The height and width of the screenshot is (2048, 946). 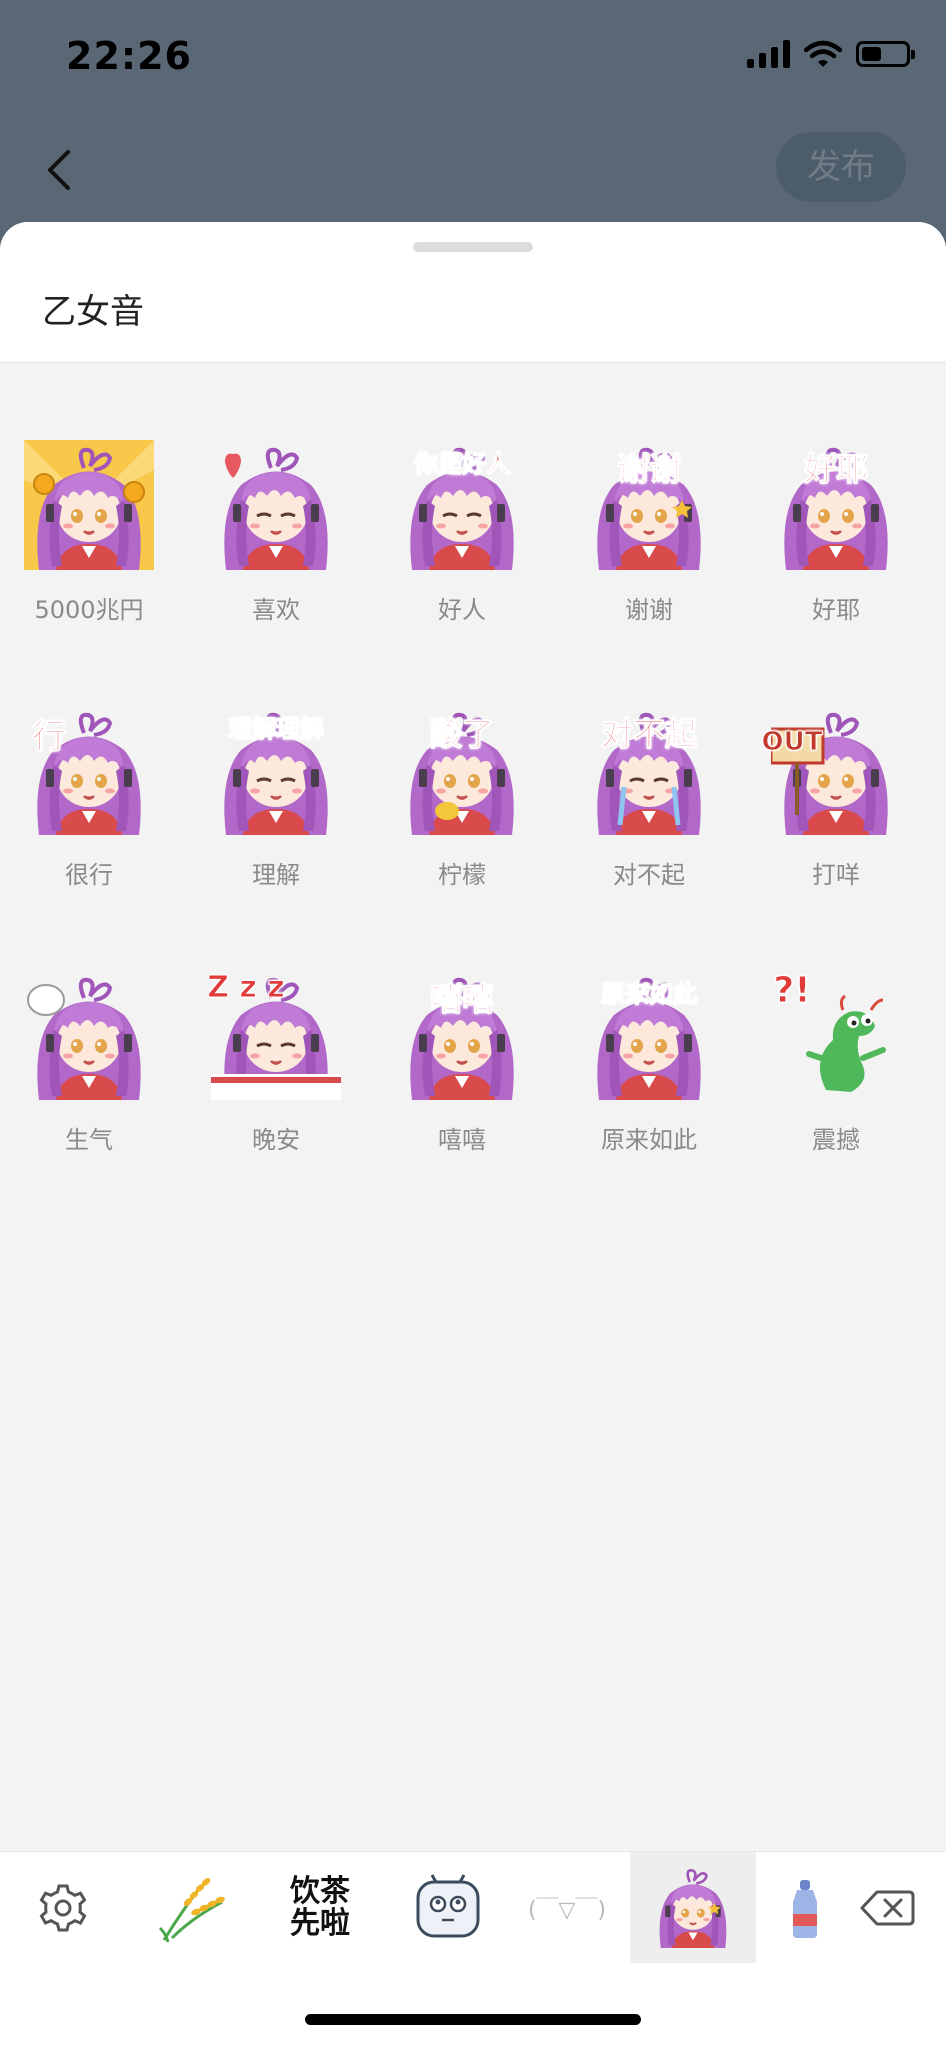 I want to click on sticker-label: 震撼, so click(x=836, y=1140).